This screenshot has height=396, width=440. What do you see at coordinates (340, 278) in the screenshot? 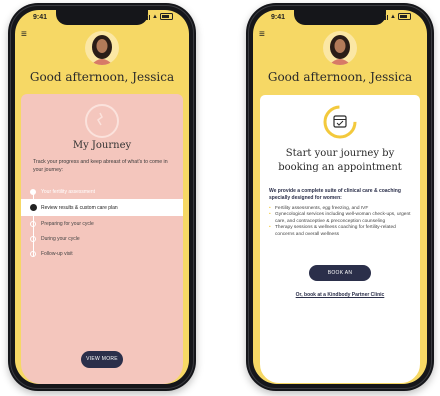
I see `book-appointment-button: BOOK AN APPOINTMENT` at bounding box center [340, 278].